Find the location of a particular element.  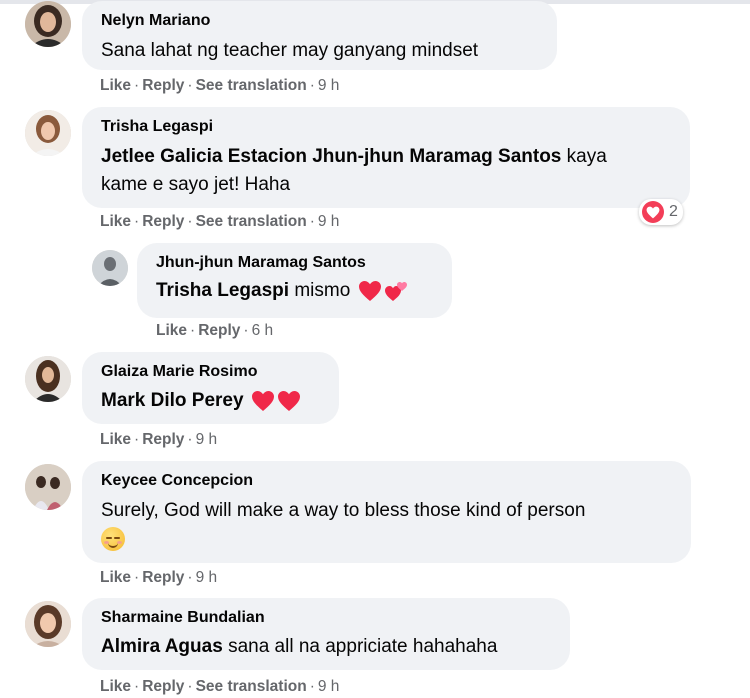

mention-link: Almira Aguas is located at coordinates (162, 646).